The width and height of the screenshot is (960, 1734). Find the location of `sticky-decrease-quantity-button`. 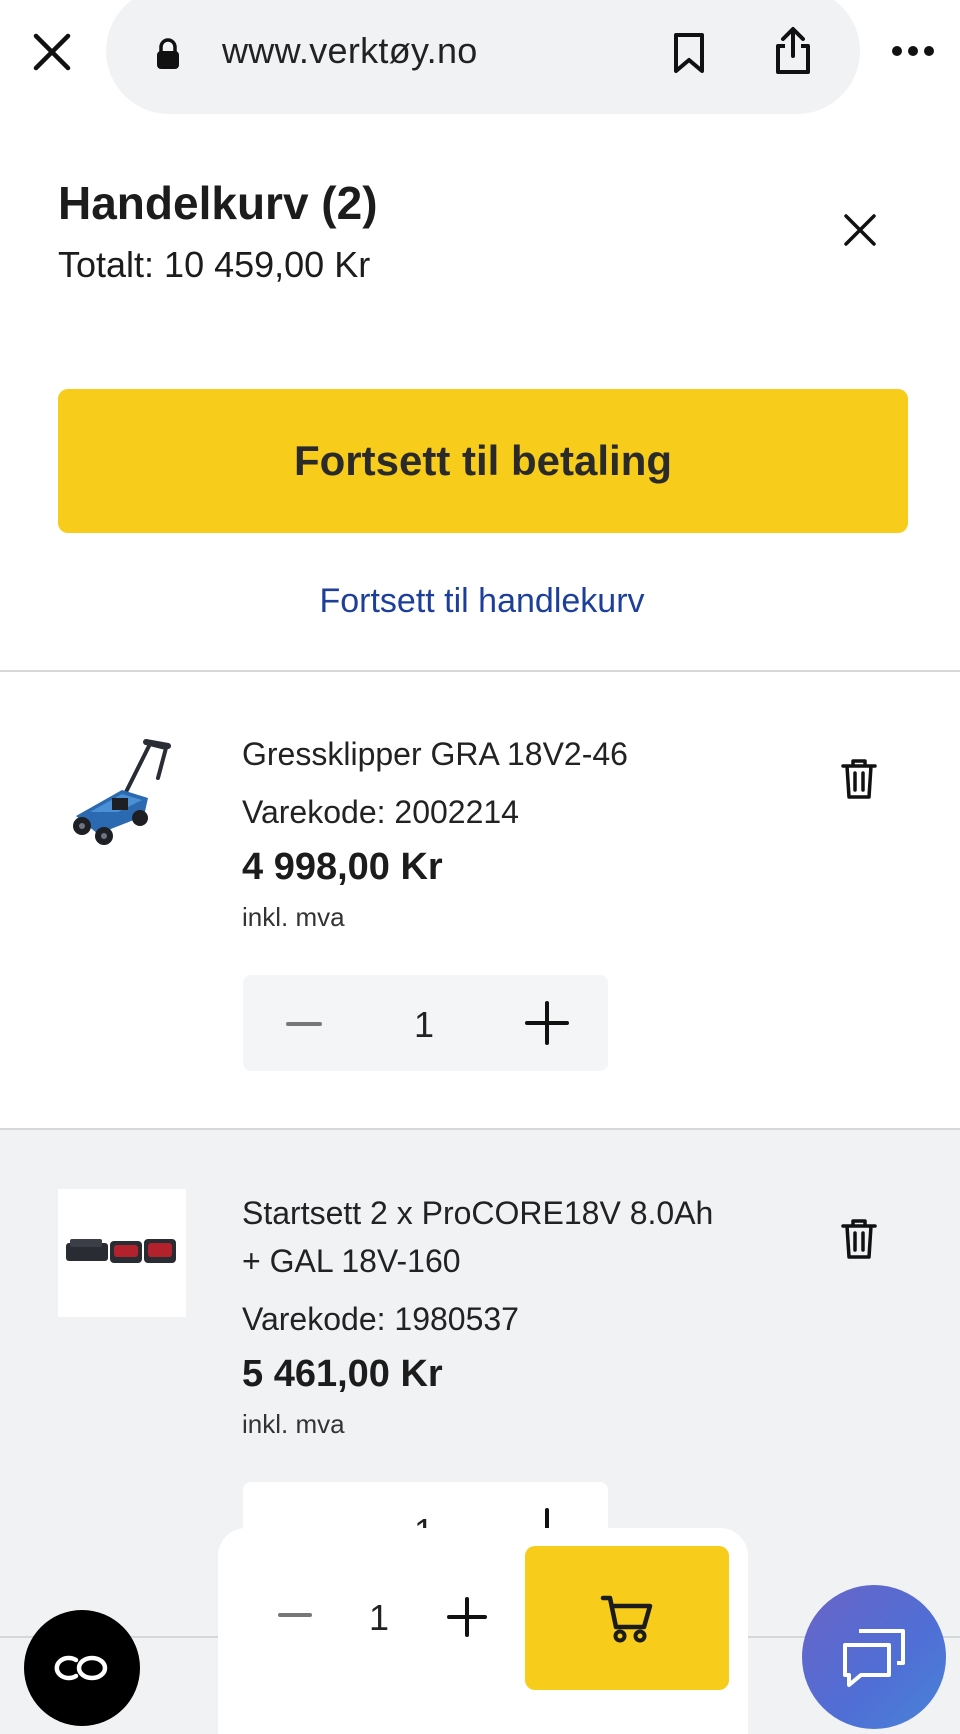

sticky-decrease-quantity-button is located at coordinates (295, 1615).